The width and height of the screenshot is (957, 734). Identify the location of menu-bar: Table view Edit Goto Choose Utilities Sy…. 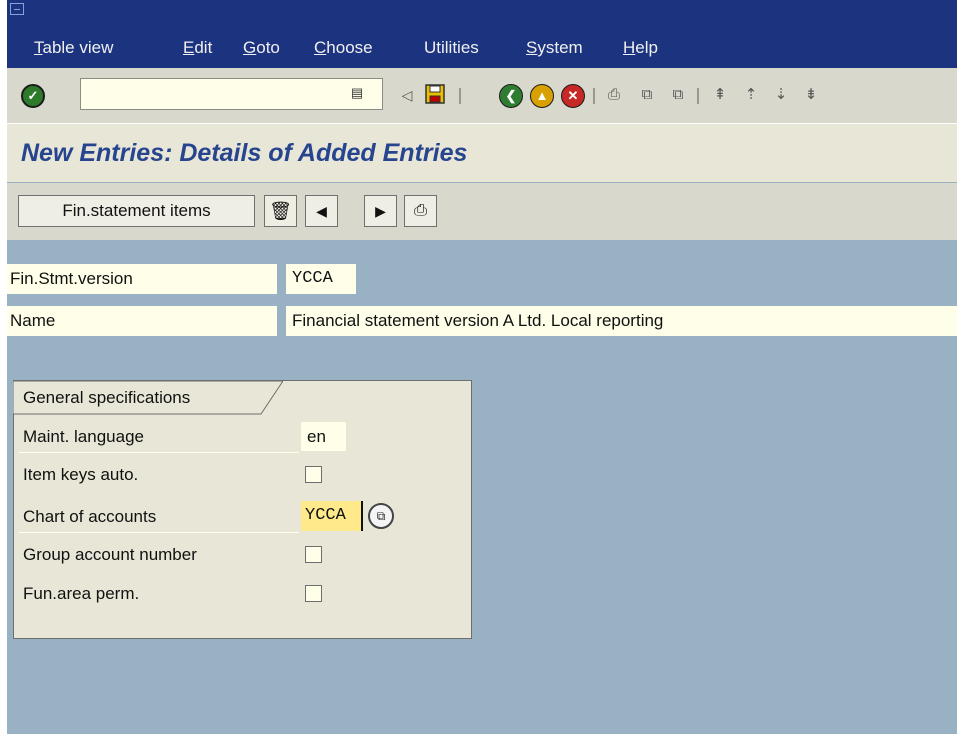
(482, 34).